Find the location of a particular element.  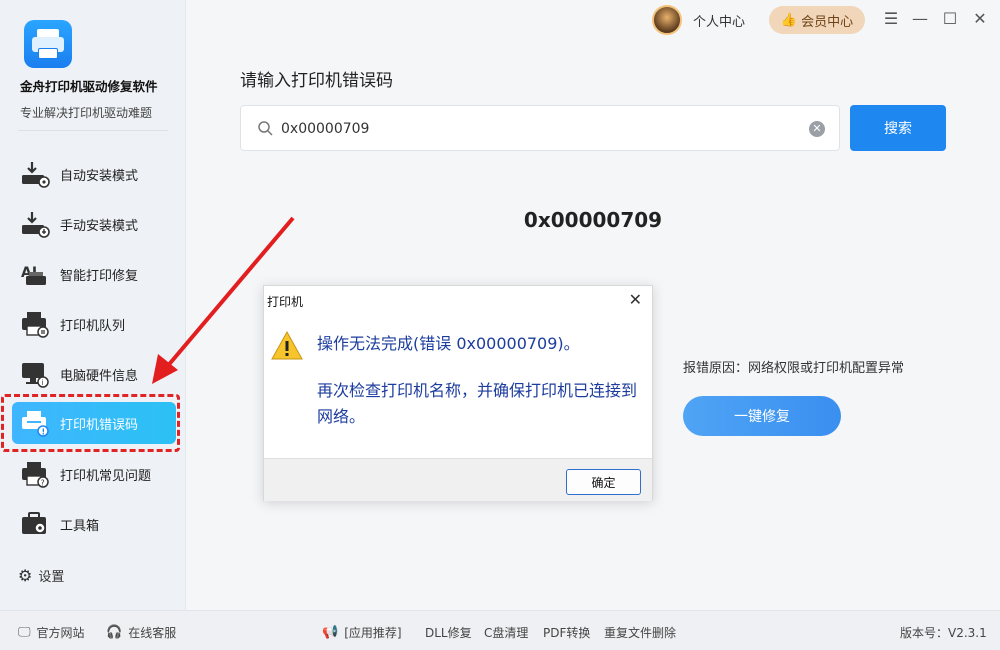

dialog-title: 打印机 is located at coordinates (285, 302).